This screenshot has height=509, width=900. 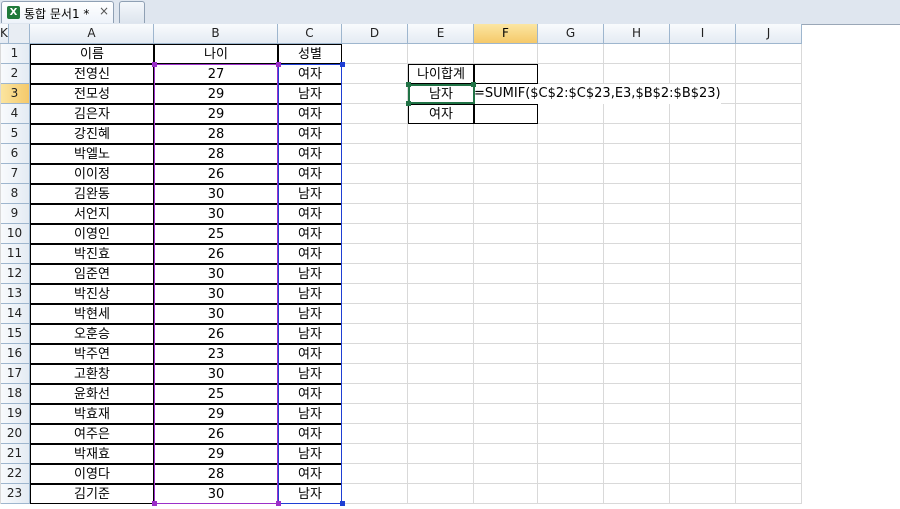 What do you see at coordinates (92, 74) in the screenshot?
I see `table-cell: 전영신` at bounding box center [92, 74].